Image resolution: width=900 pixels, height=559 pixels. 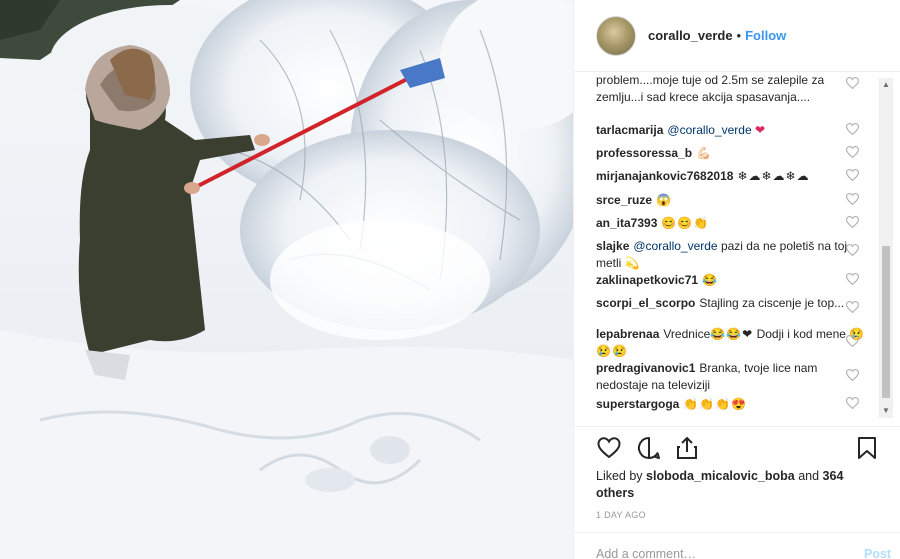 What do you see at coordinates (886, 411) in the screenshot?
I see `scroll-down-arrow-icon: ▼` at bounding box center [886, 411].